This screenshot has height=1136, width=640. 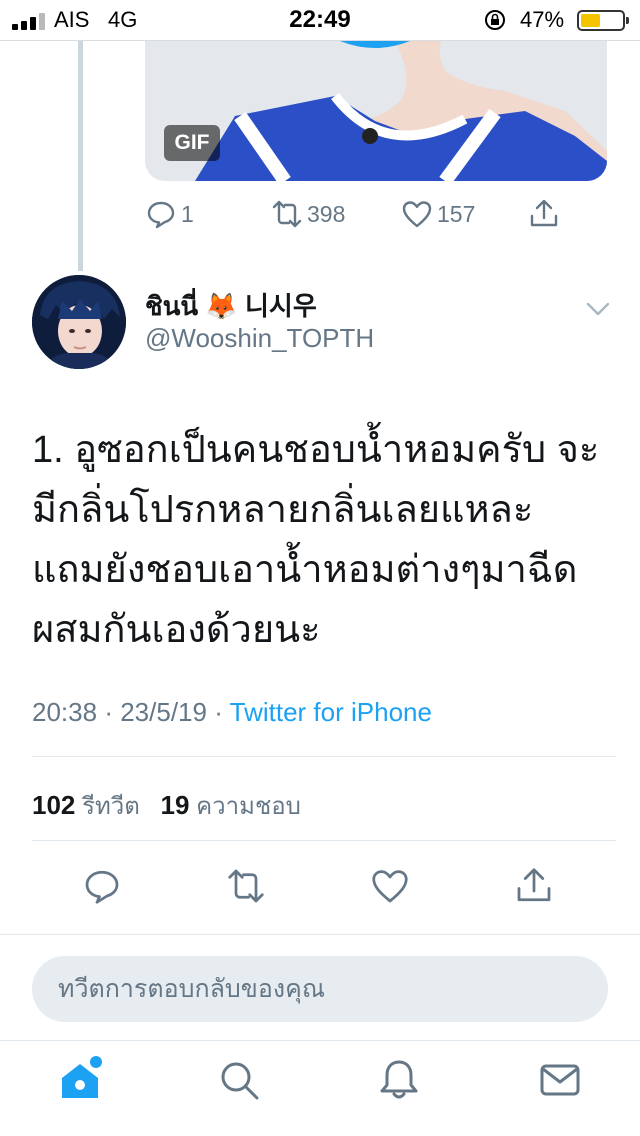 I want to click on tab-bar, so click(x=320, y=1087).